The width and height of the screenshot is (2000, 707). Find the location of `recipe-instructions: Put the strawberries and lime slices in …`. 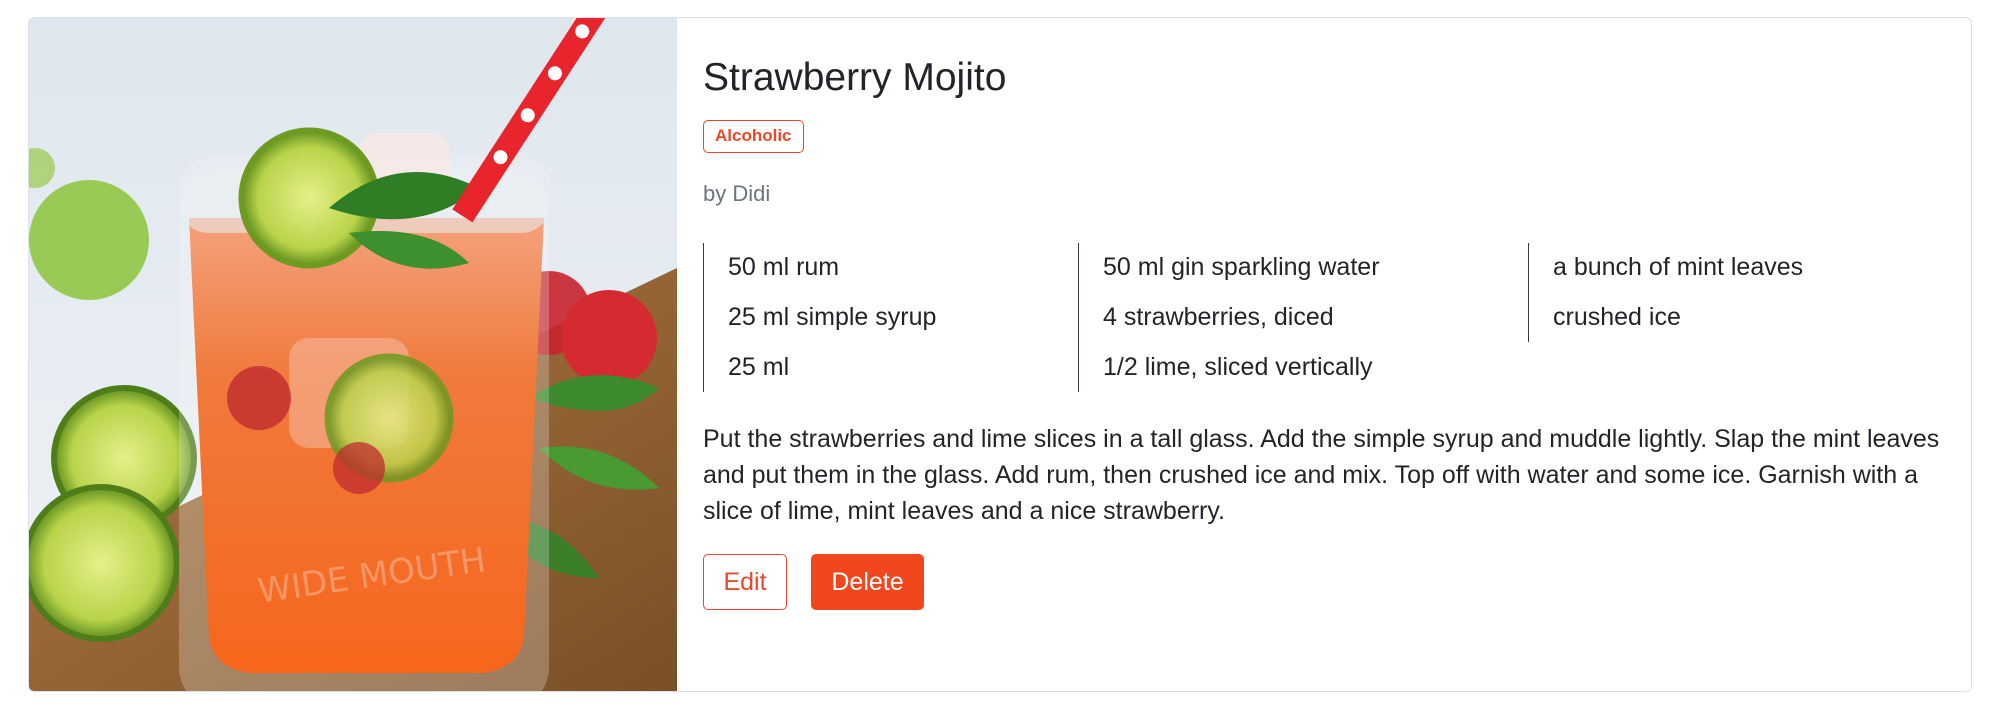

recipe-instructions: Put the strawberries and lime slices in … is located at coordinates (1321, 475).